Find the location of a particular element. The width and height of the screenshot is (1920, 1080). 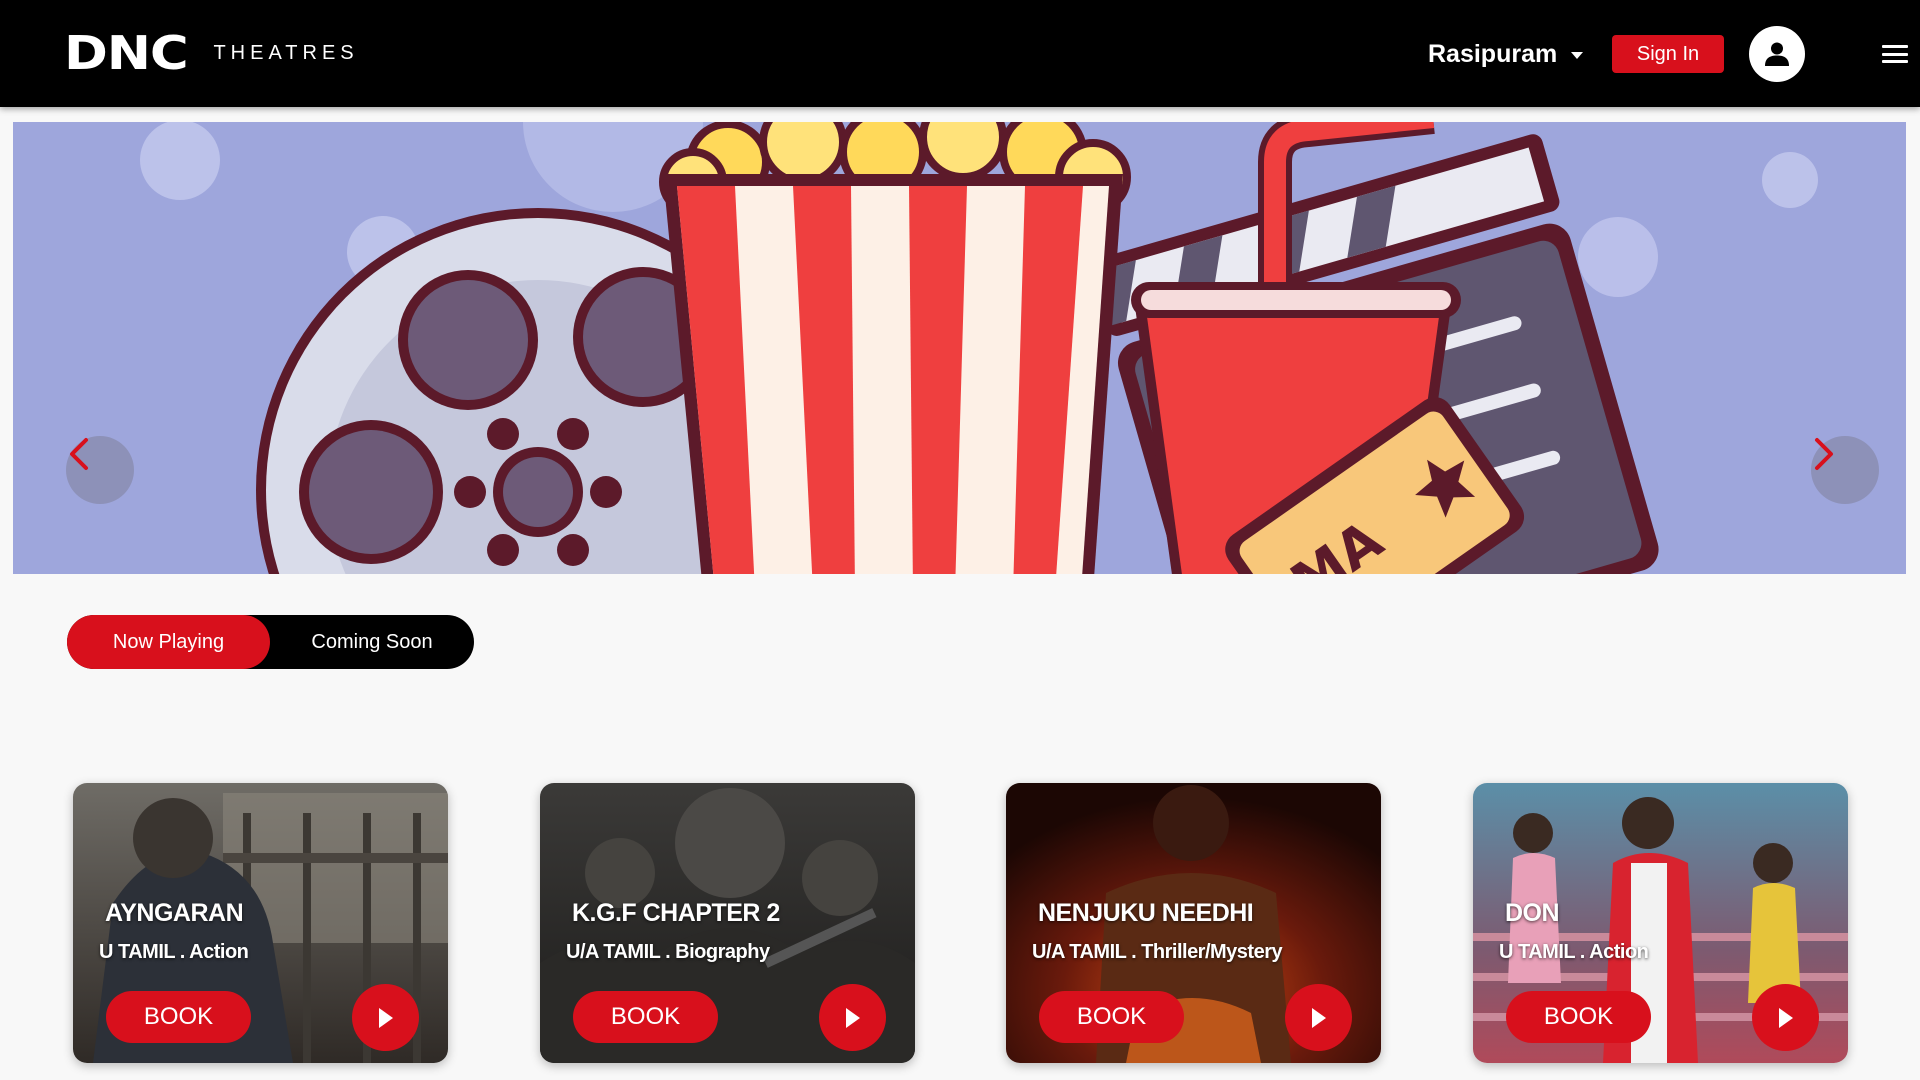

carousel-prev-button is located at coordinates (100, 470).